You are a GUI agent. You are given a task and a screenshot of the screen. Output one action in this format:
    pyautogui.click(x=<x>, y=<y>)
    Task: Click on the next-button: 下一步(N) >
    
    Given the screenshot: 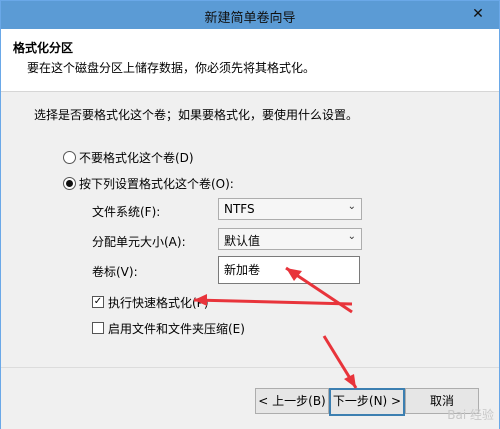 What is the action you would take?
    pyautogui.click(x=367, y=402)
    